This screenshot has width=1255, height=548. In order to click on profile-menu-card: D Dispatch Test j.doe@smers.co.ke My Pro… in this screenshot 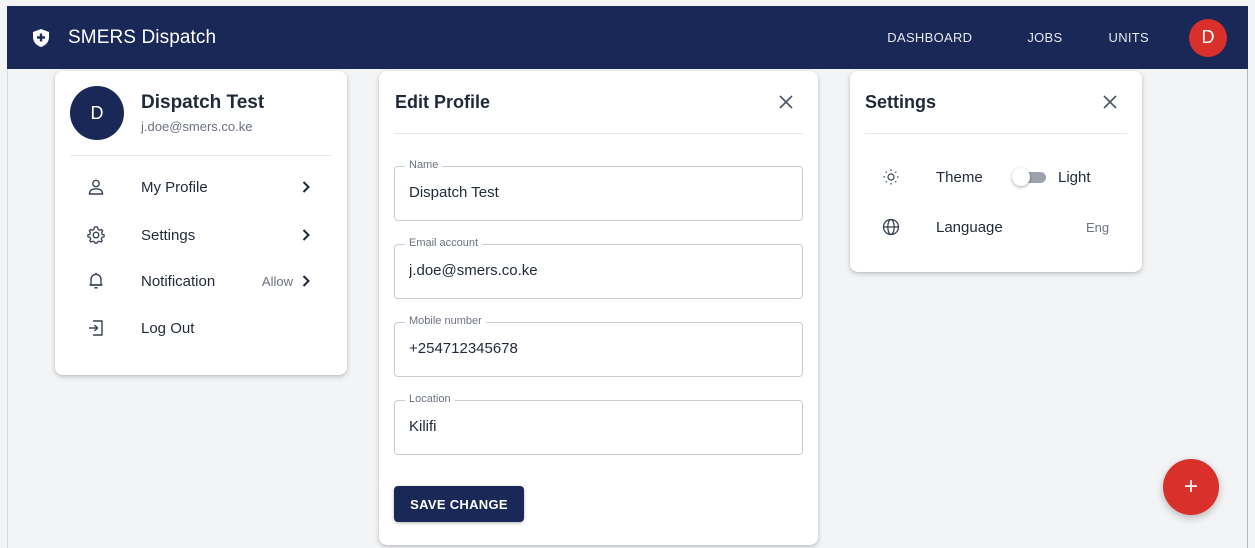, I will do `click(201, 223)`.